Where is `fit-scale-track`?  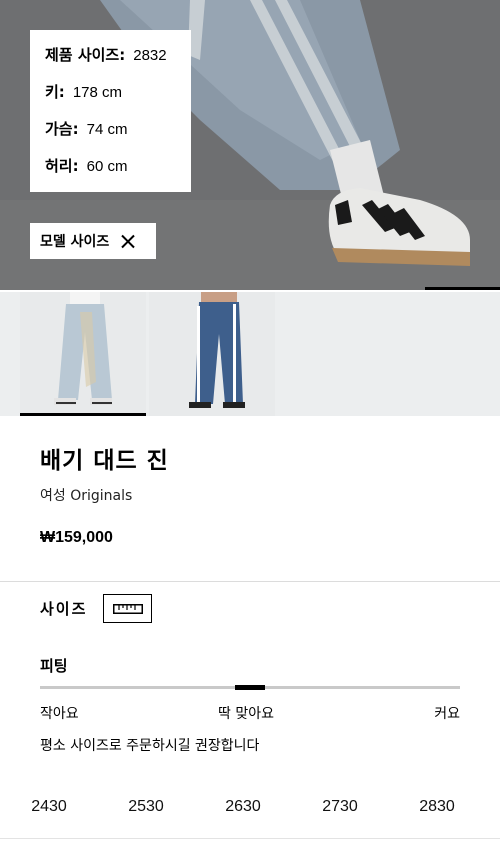 fit-scale-track is located at coordinates (250, 687).